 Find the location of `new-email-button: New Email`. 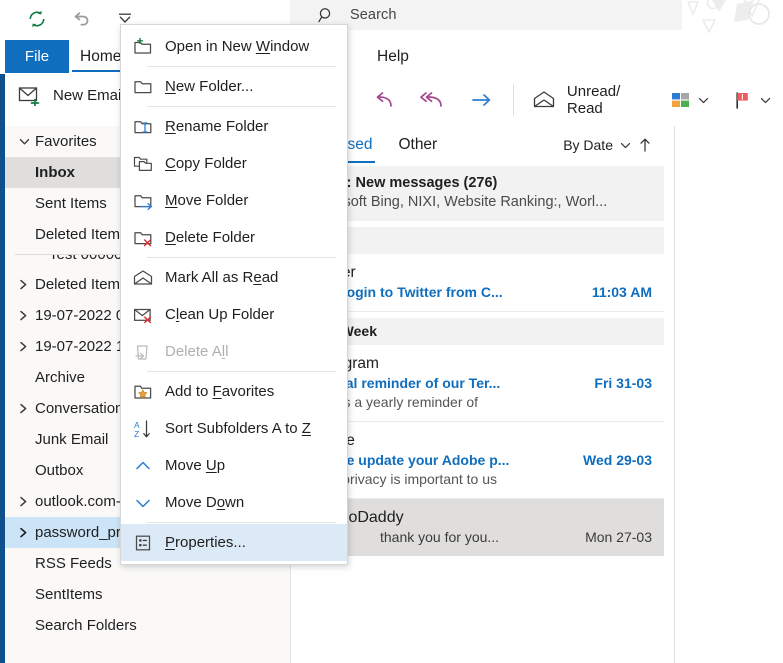

new-email-button: New Email is located at coordinates (71, 95).